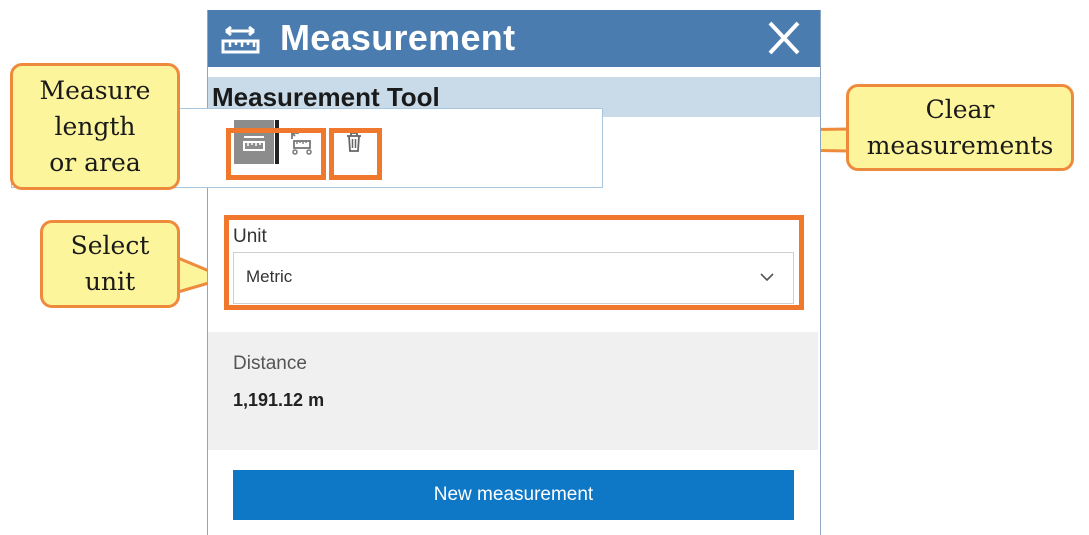 This screenshot has width=1089, height=535. Describe the element at coordinates (326, 97) in the screenshot. I see `tool-header-label: Measurement Tool` at that location.